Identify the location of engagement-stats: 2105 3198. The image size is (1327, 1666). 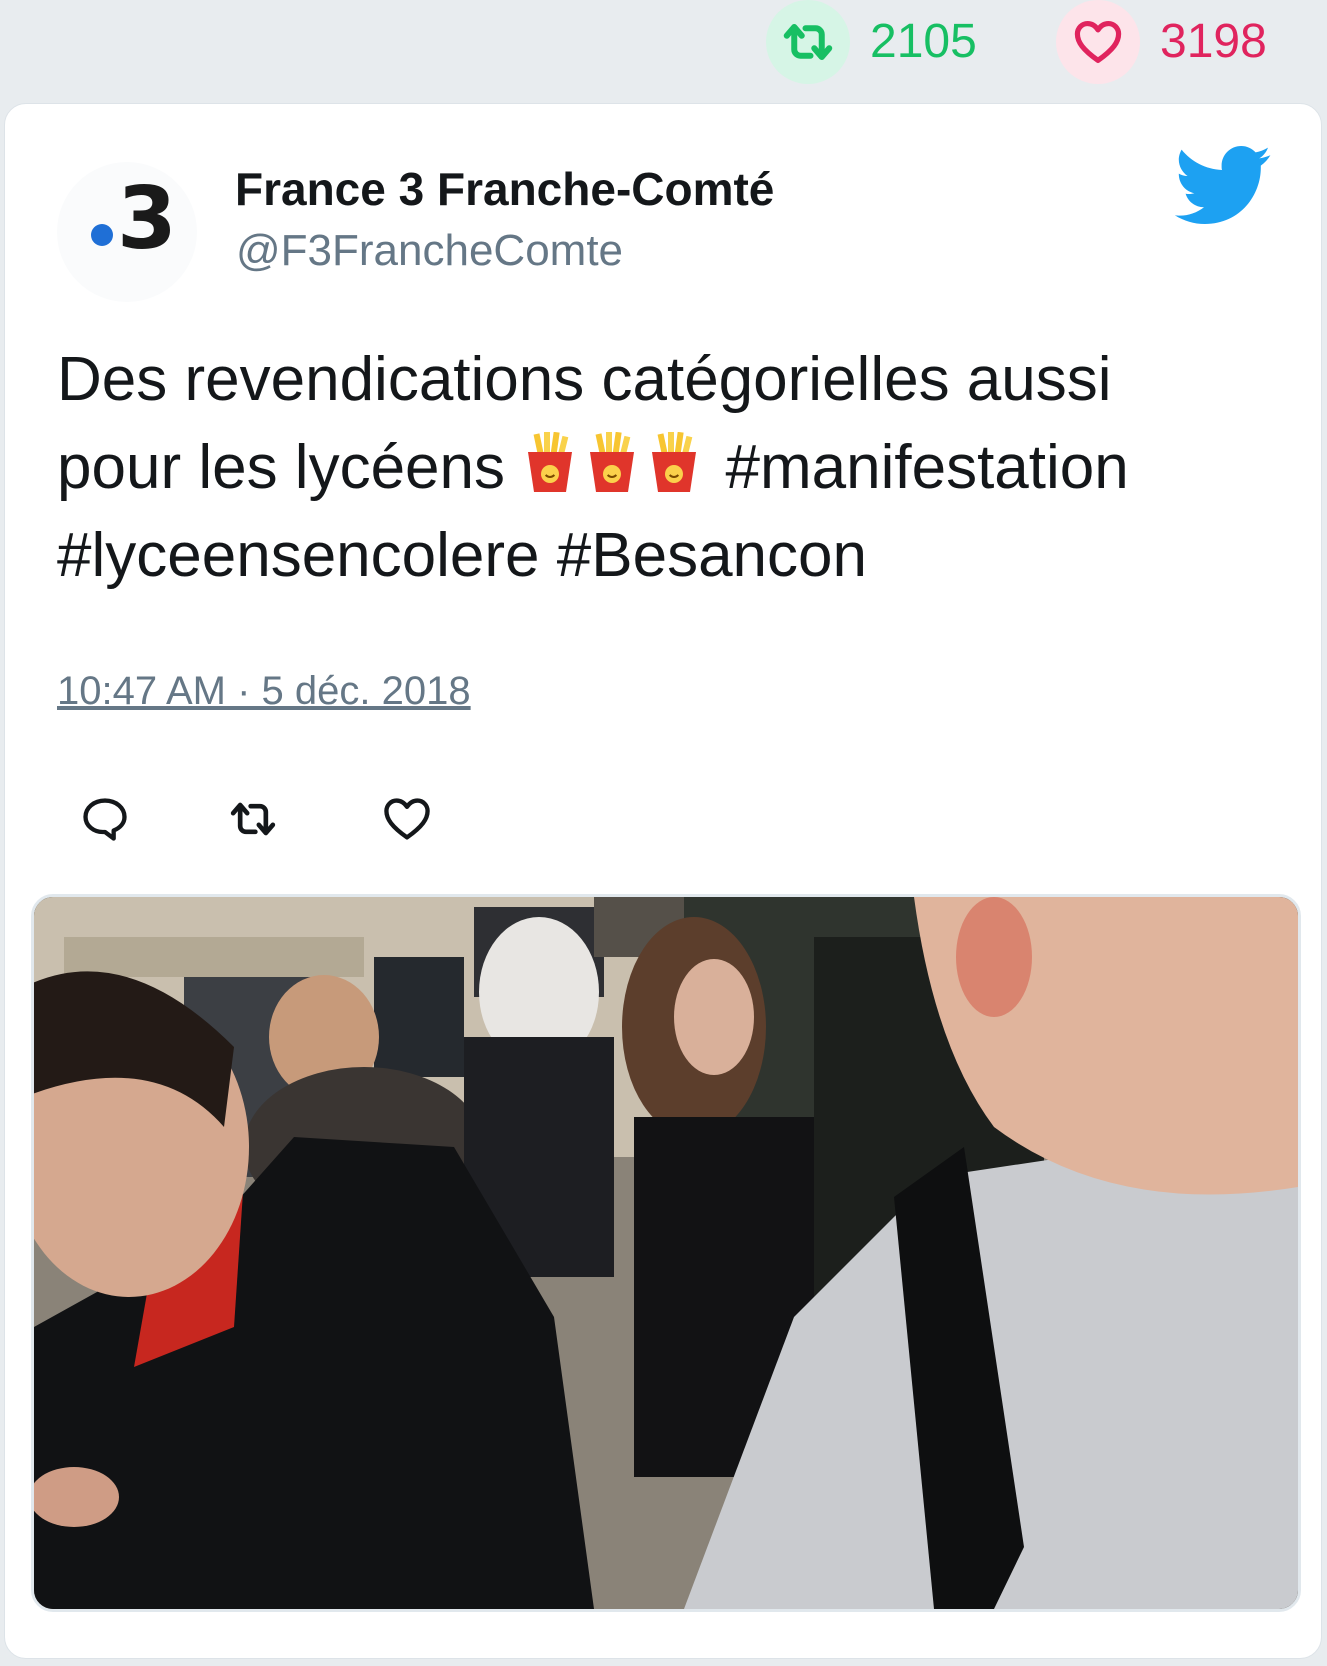
(663, 50).